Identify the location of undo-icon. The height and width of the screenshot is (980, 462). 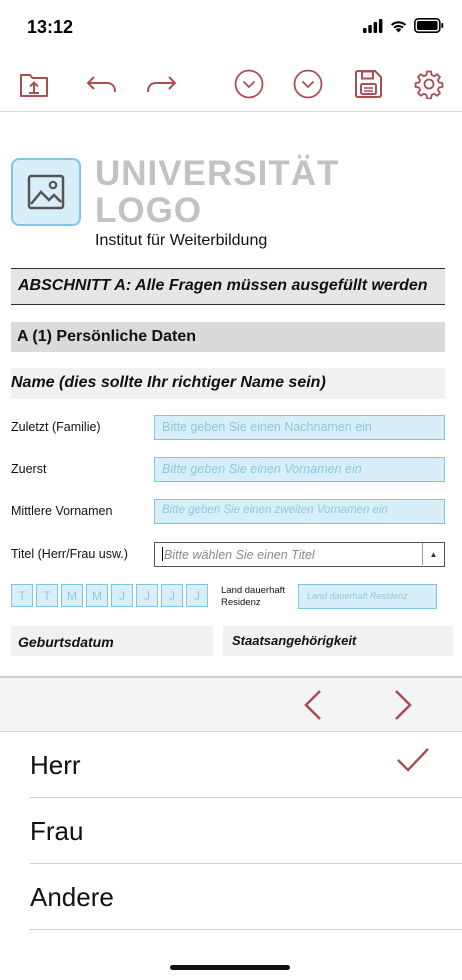
(101, 84).